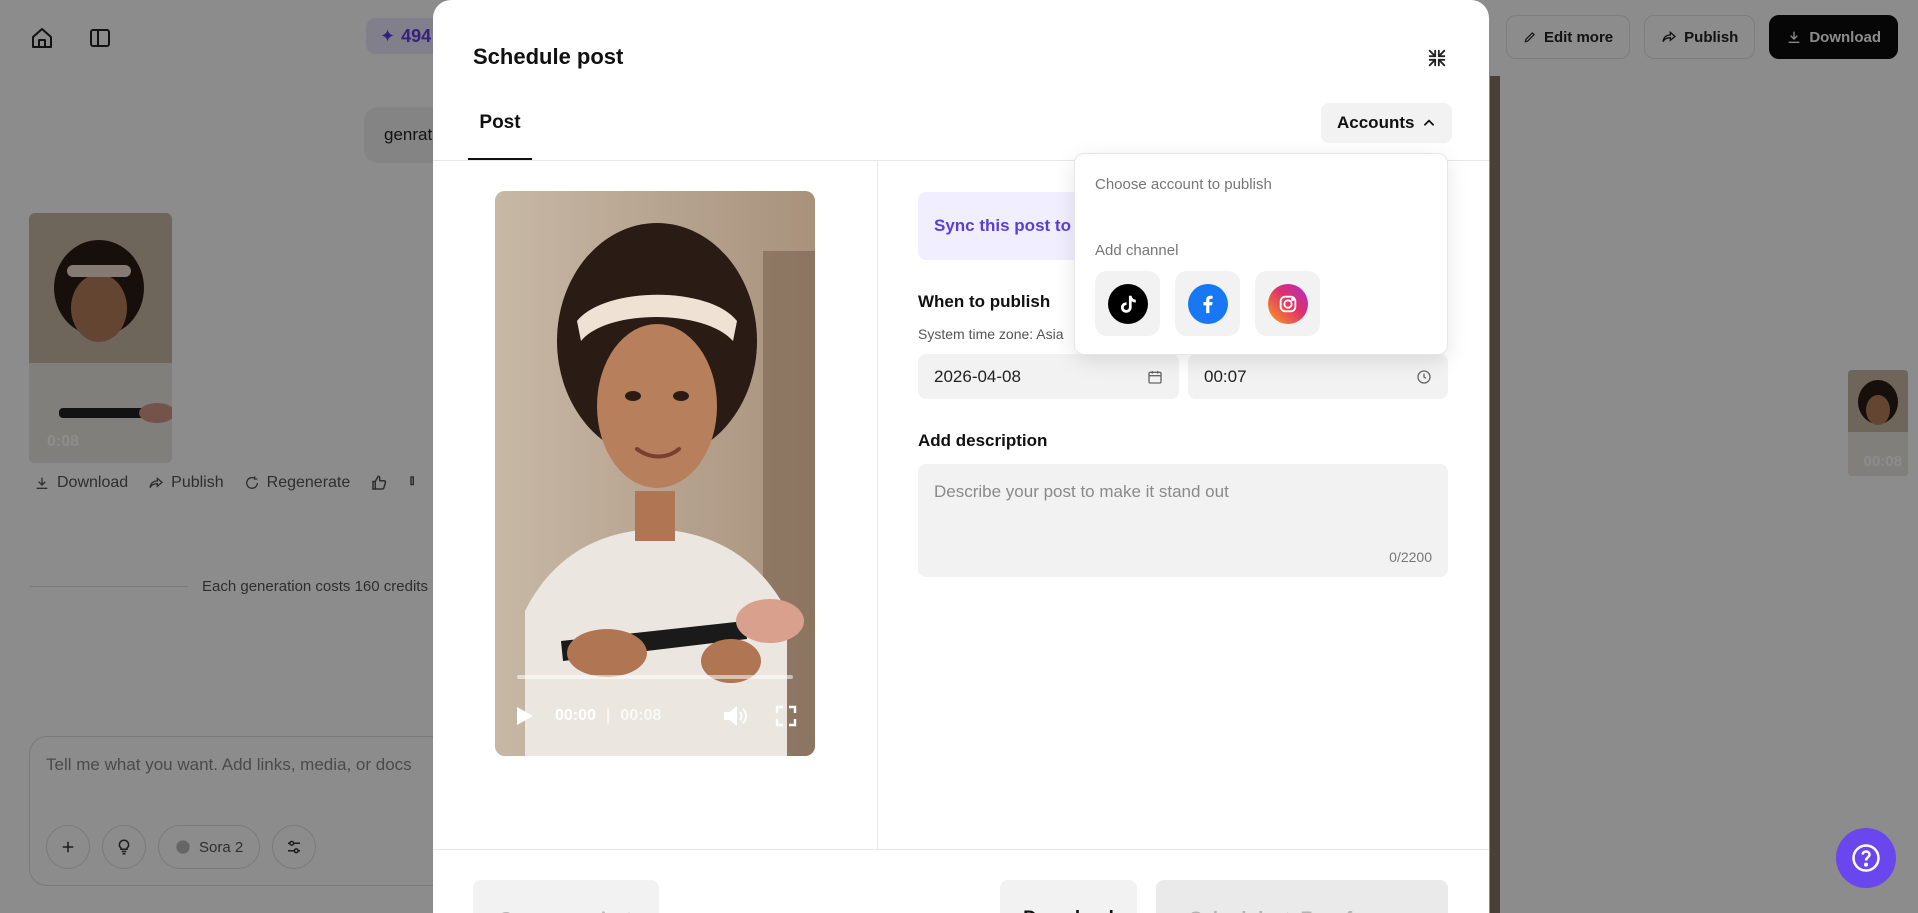 The image size is (1918, 913). Describe the element at coordinates (991, 334) in the screenshot. I see `timezone-text: System time zone: Asia` at that location.